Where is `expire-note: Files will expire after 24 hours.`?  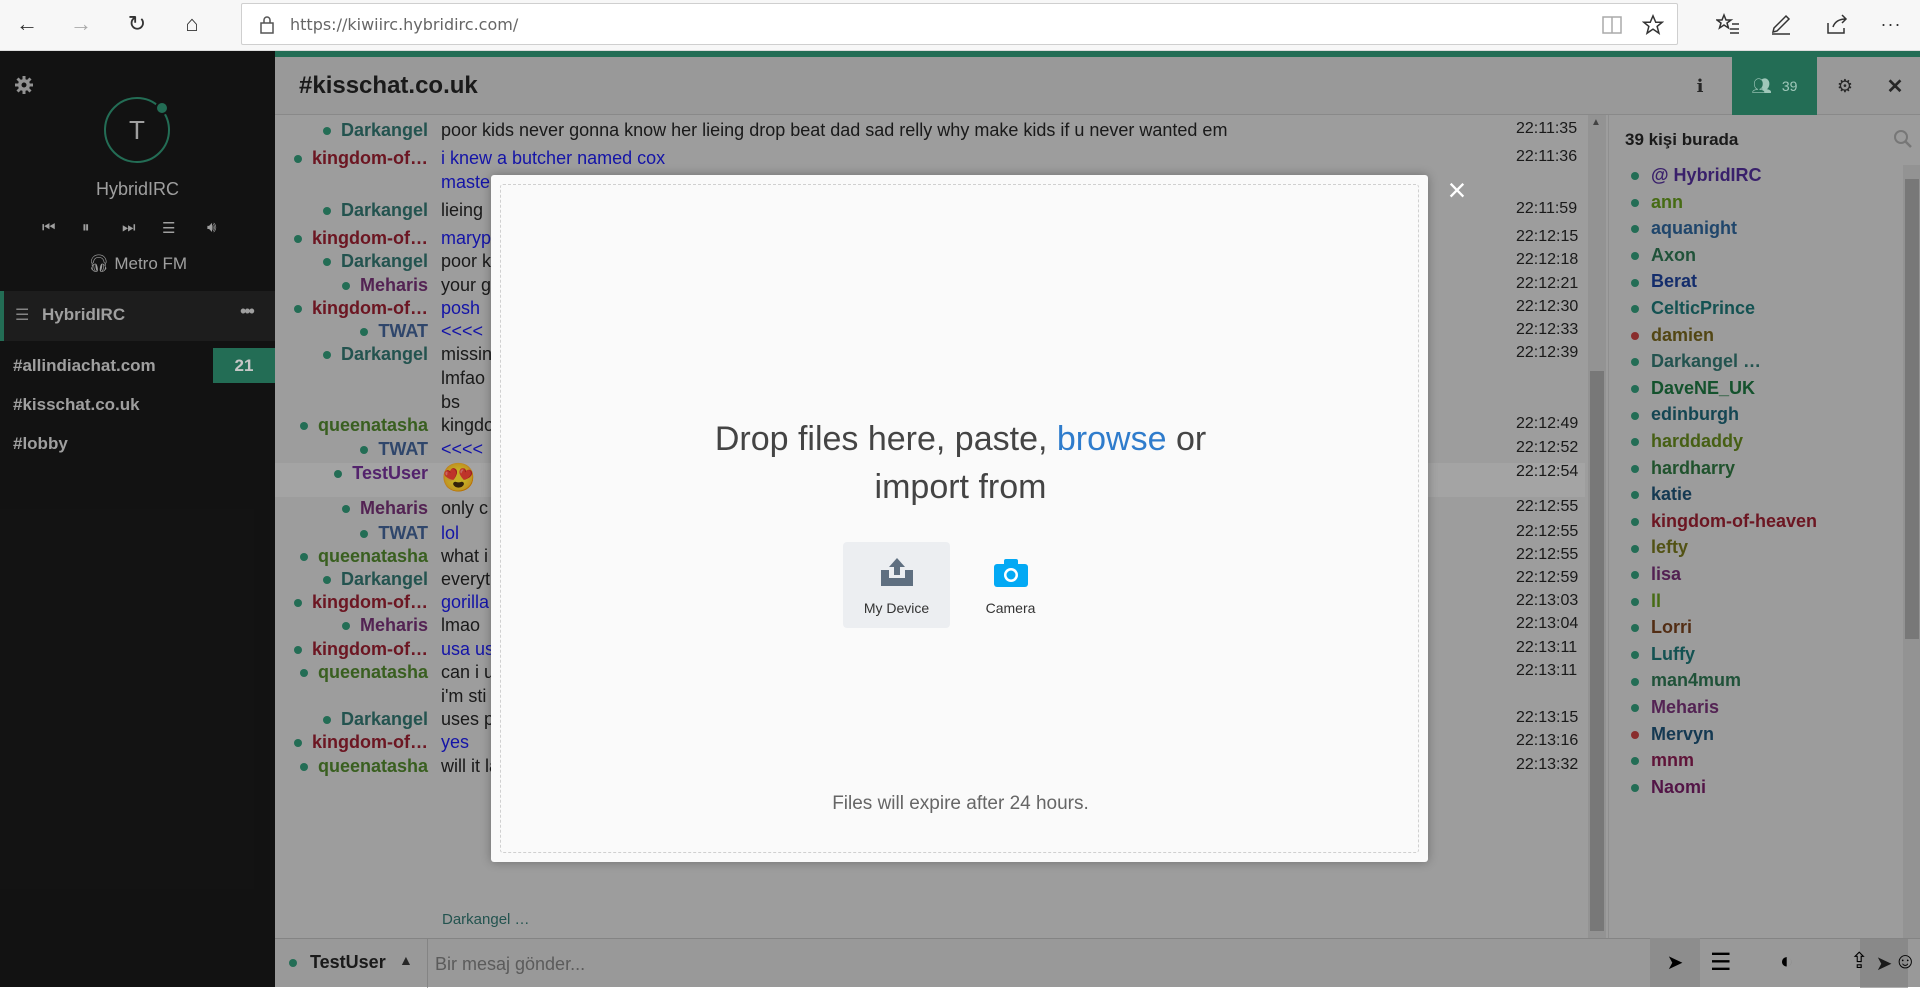 expire-note: Files will expire after 24 hours. is located at coordinates (960, 803).